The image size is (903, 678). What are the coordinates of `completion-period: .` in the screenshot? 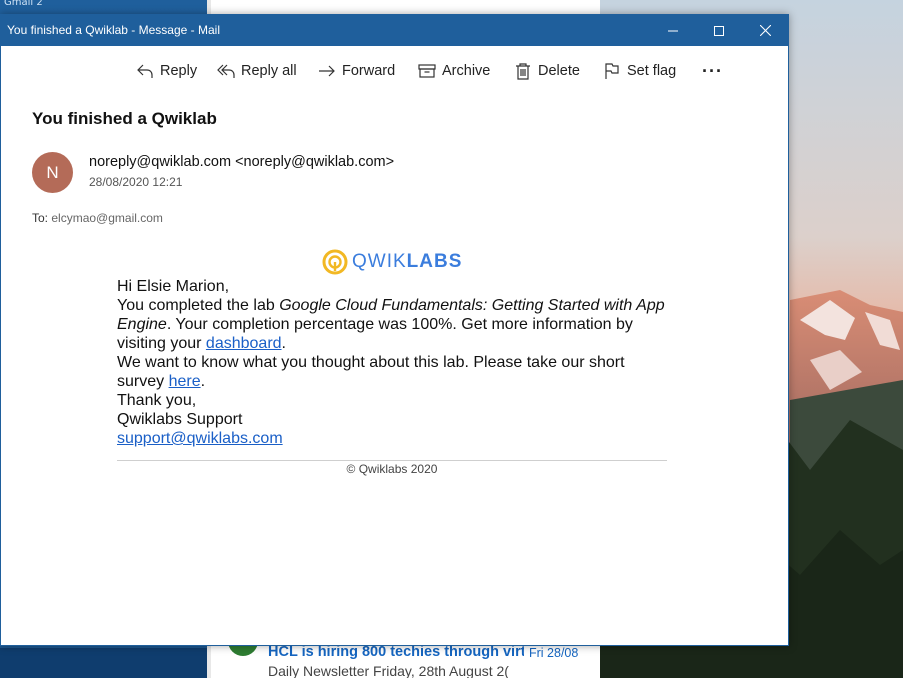 It's located at (283, 343).